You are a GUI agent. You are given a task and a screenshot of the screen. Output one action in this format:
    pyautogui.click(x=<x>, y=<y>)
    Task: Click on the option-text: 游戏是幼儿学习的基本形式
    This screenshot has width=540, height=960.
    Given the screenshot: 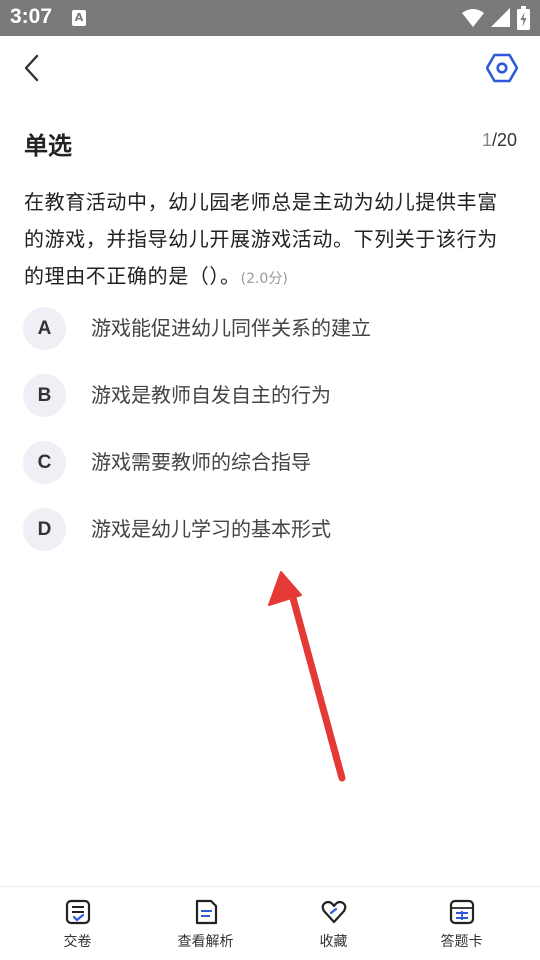 What is the action you would take?
    pyautogui.click(x=211, y=529)
    